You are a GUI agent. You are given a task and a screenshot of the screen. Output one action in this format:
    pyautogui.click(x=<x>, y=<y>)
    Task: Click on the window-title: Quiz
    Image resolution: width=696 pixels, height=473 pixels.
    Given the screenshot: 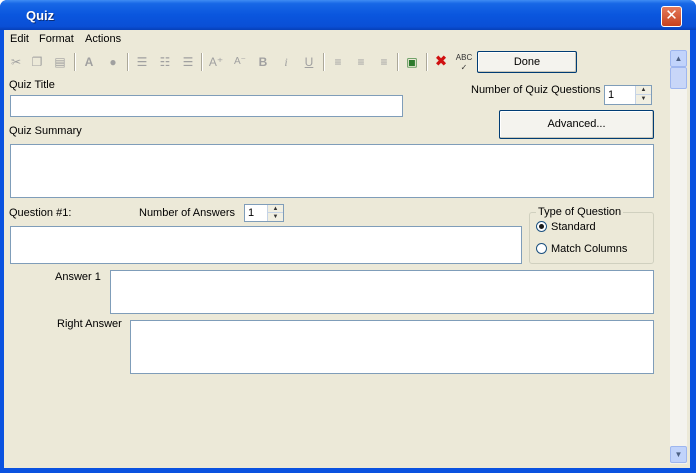 What is the action you would take?
    pyautogui.click(x=40, y=15)
    